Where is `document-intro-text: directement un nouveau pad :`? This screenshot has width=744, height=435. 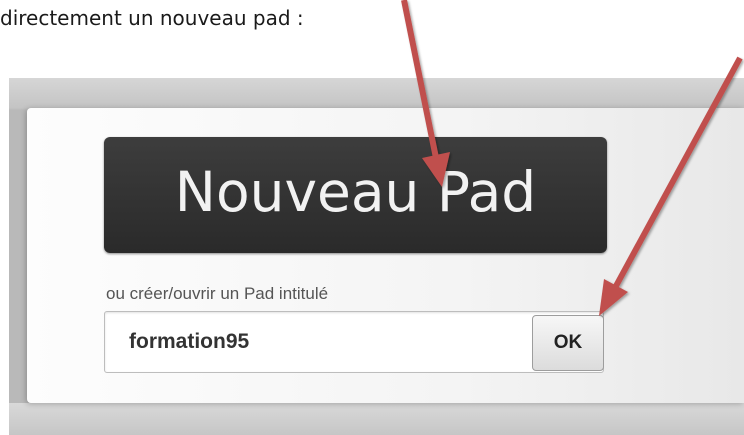 document-intro-text: directement un nouveau pad : is located at coordinates (152, 18).